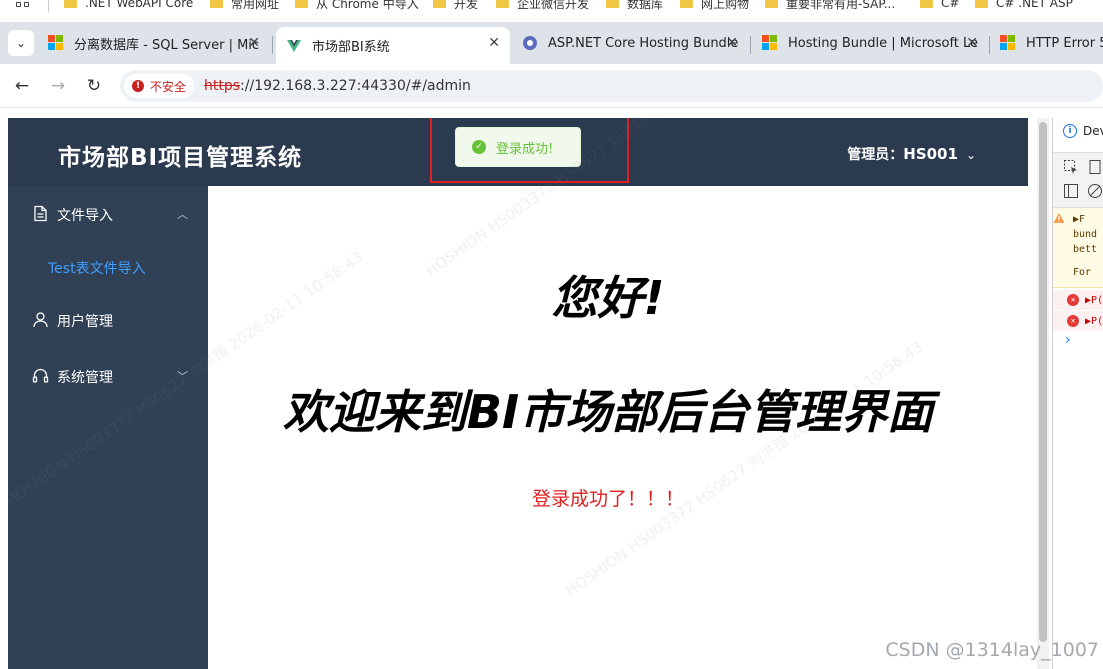 Image resolution: width=1103 pixels, height=669 pixels. Describe the element at coordinates (875, 155) in the screenshot. I see `user-prefix: 管理员：` at that location.